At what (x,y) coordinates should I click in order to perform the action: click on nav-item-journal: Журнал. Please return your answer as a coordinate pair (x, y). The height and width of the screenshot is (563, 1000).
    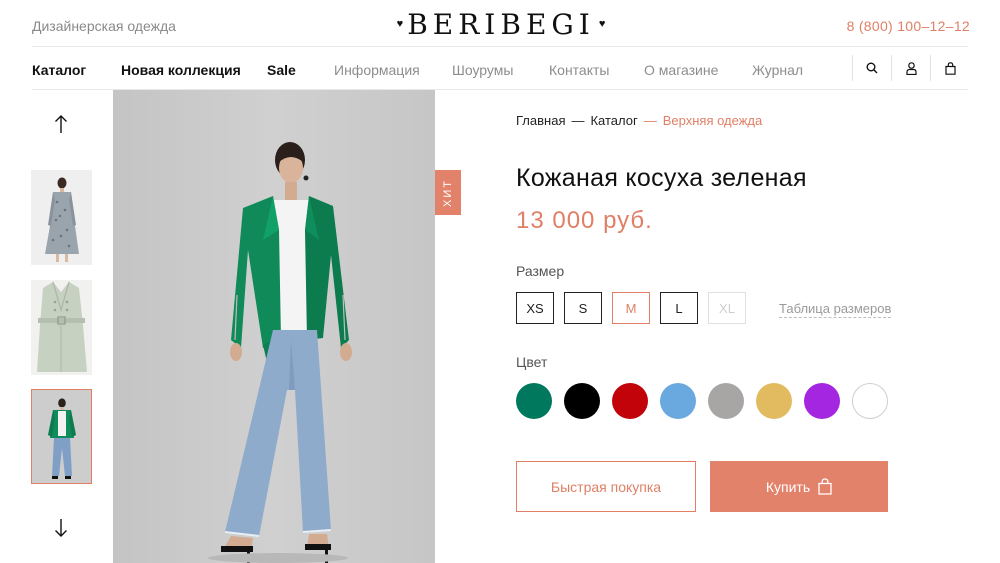
    Looking at the image, I should click on (777, 70).